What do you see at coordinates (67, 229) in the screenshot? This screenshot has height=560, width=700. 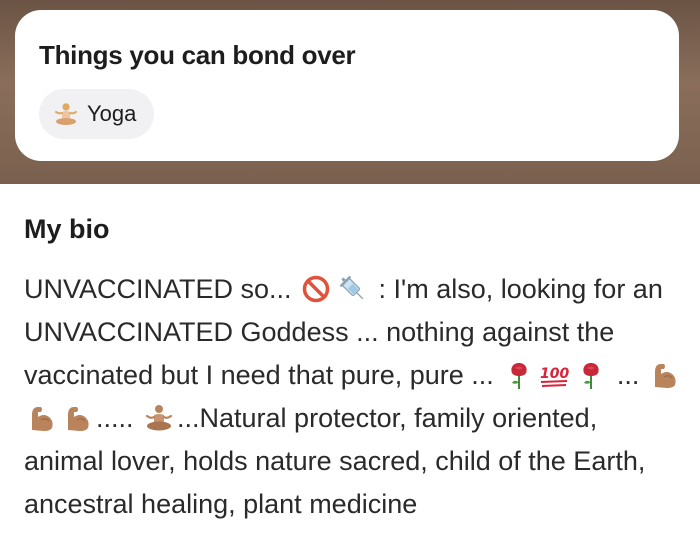 I see `bio-heading: My bio` at bounding box center [67, 229].